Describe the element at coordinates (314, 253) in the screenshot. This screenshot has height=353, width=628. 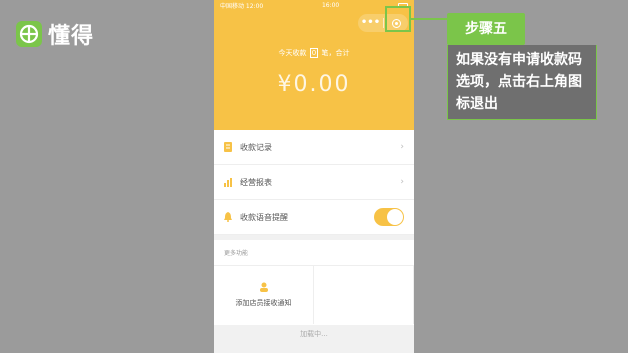
I see `more-functions-title: 更多功能` at that location.